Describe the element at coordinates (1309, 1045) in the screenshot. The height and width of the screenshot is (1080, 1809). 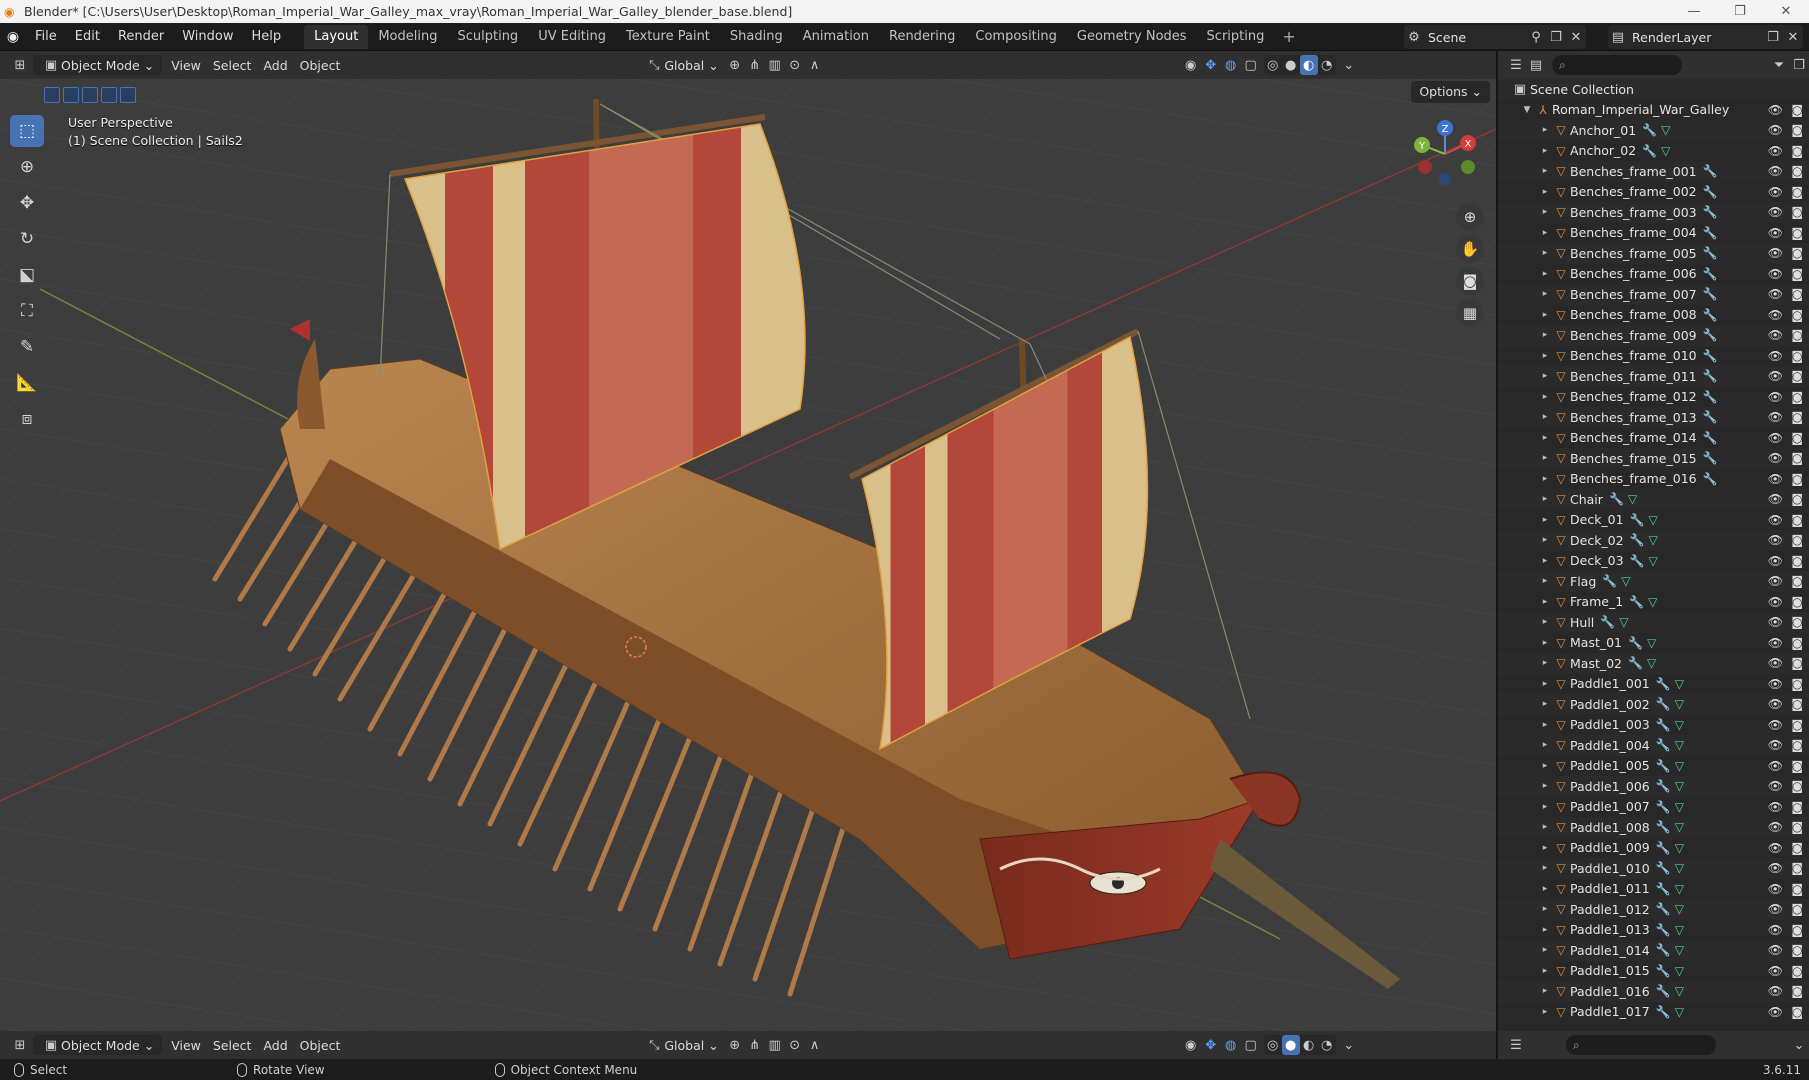
I see `bottom-material-shading-icon: ◐` at that location.